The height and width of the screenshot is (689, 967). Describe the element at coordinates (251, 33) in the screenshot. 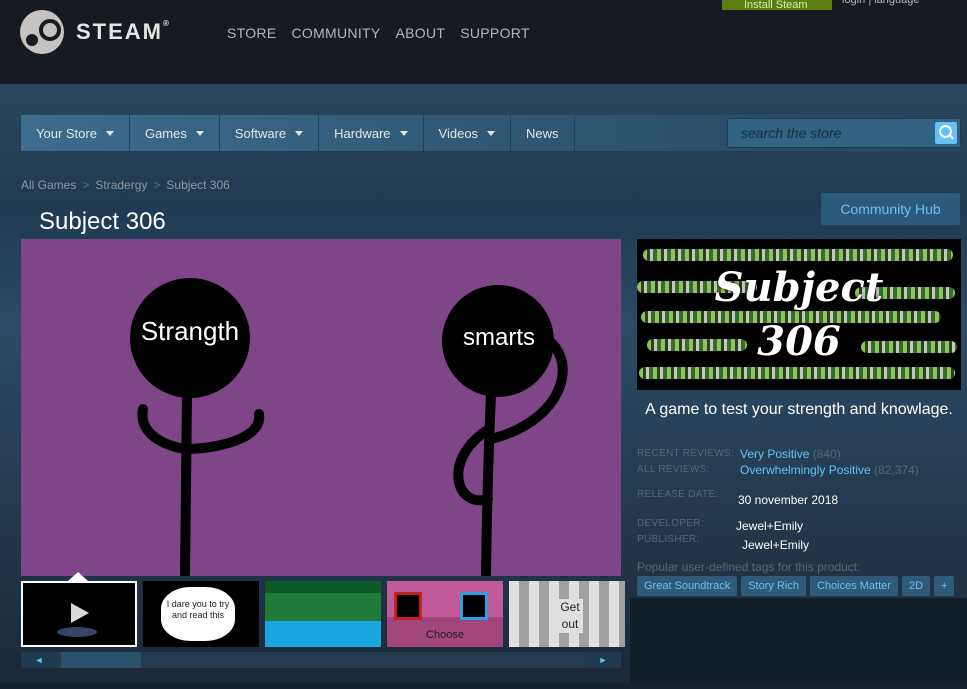

I see `nav-store: STORE` at that location.